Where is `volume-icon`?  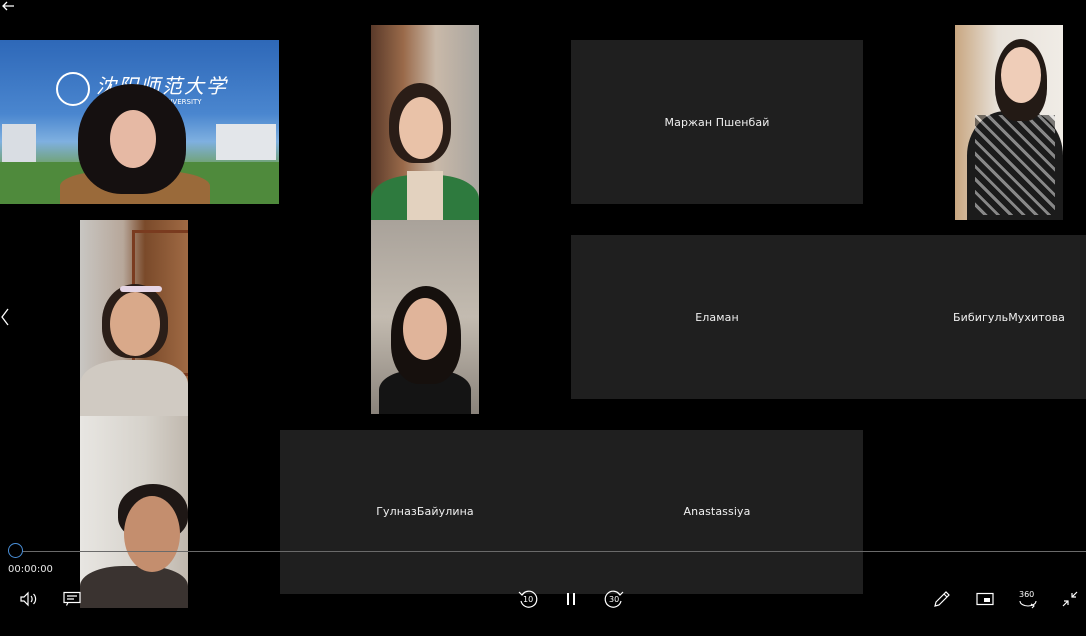
volume-icon is located at coordinates (28, 599).